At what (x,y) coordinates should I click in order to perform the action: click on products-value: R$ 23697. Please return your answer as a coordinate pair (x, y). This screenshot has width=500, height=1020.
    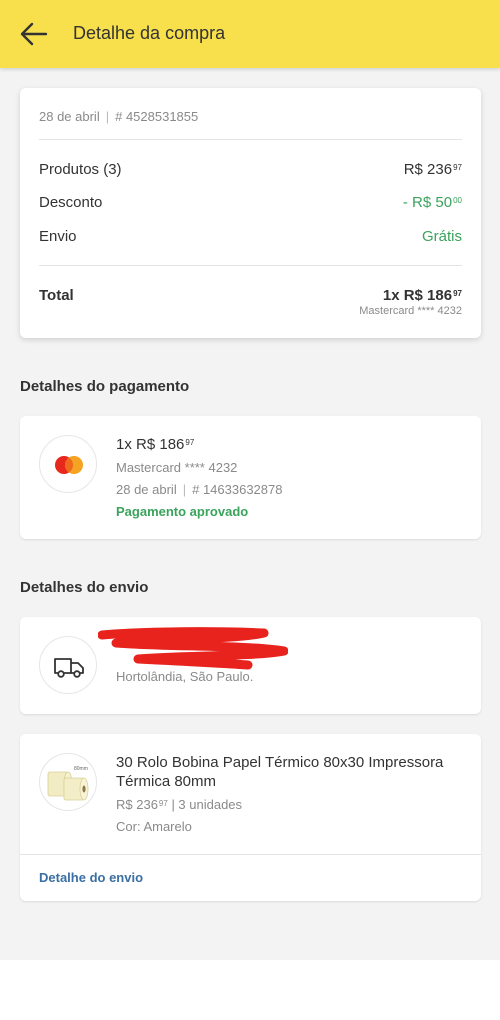
    Looking at the image, I should click on (433, 169).